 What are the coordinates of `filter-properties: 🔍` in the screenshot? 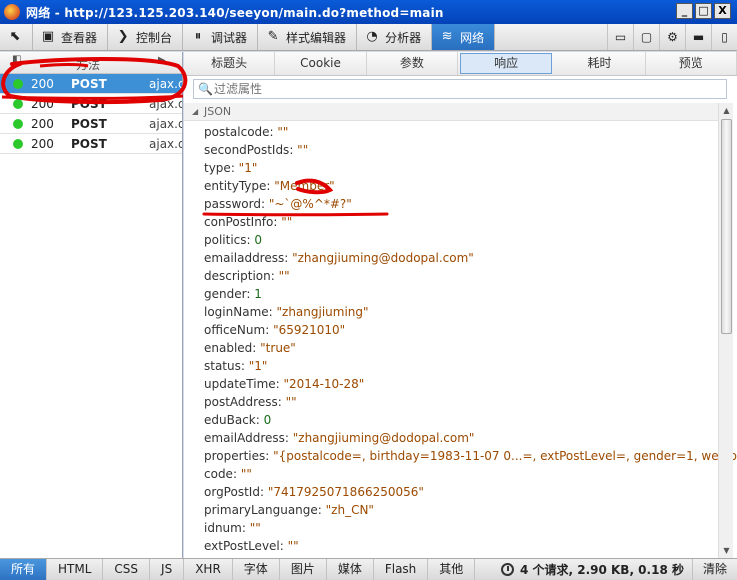 It's located at (460, 89).